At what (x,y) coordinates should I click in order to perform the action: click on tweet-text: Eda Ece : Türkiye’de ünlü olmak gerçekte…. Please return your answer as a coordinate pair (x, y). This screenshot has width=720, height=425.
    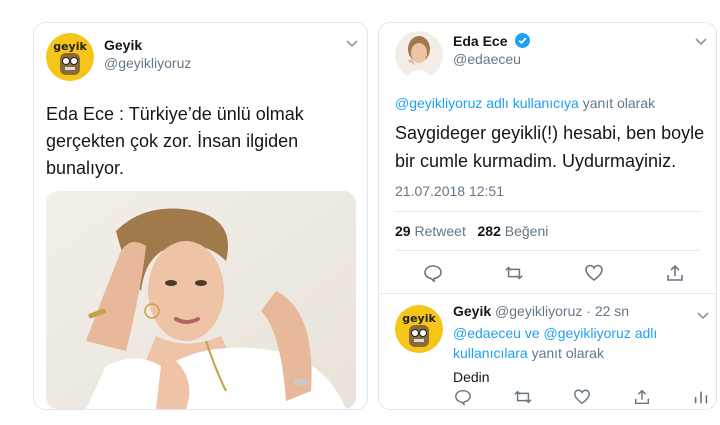
    Looking at the image, I should click on (175, 141).